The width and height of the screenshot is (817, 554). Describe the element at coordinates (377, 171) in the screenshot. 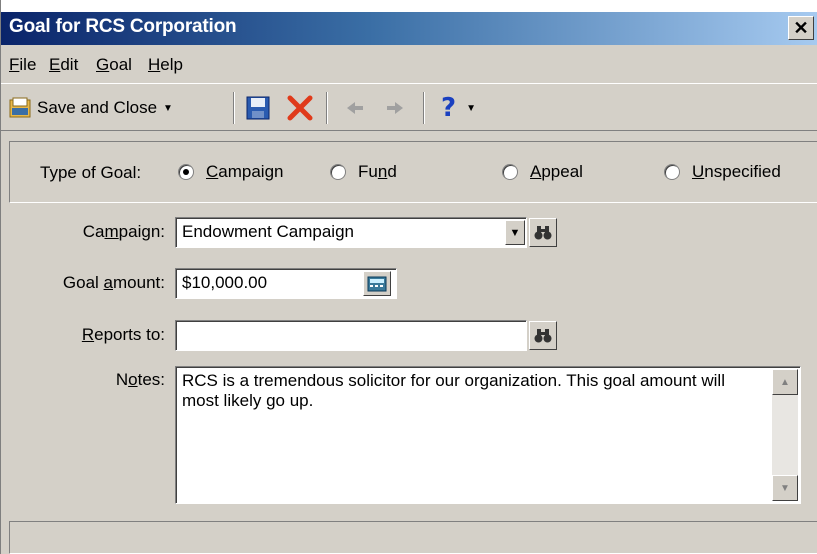

I see `radio-fund-label: Fund` at that location.